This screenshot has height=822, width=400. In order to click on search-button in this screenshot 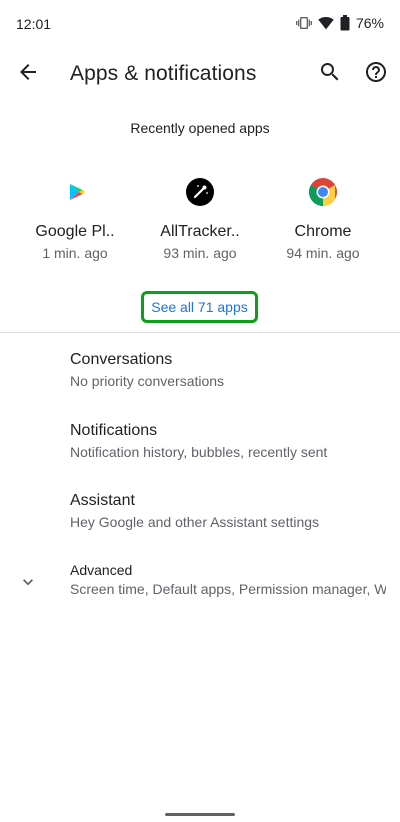, I will do `click(330, 74)`.